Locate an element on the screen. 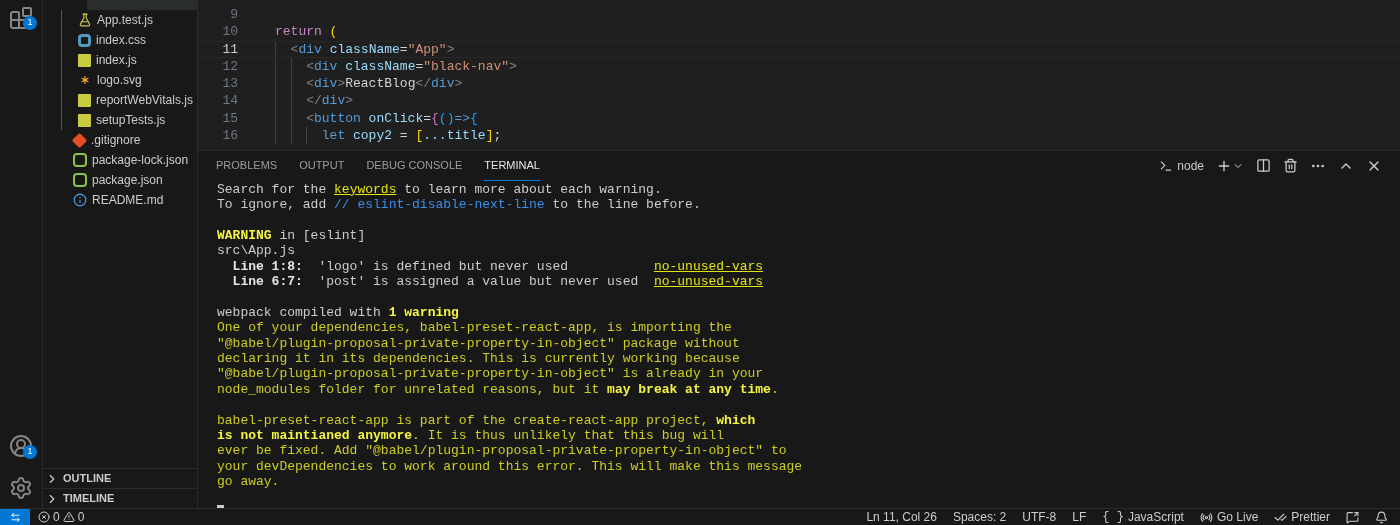 This screenshot has height=525, width=1400. extensions-icon is located at coordinates (21, 18).